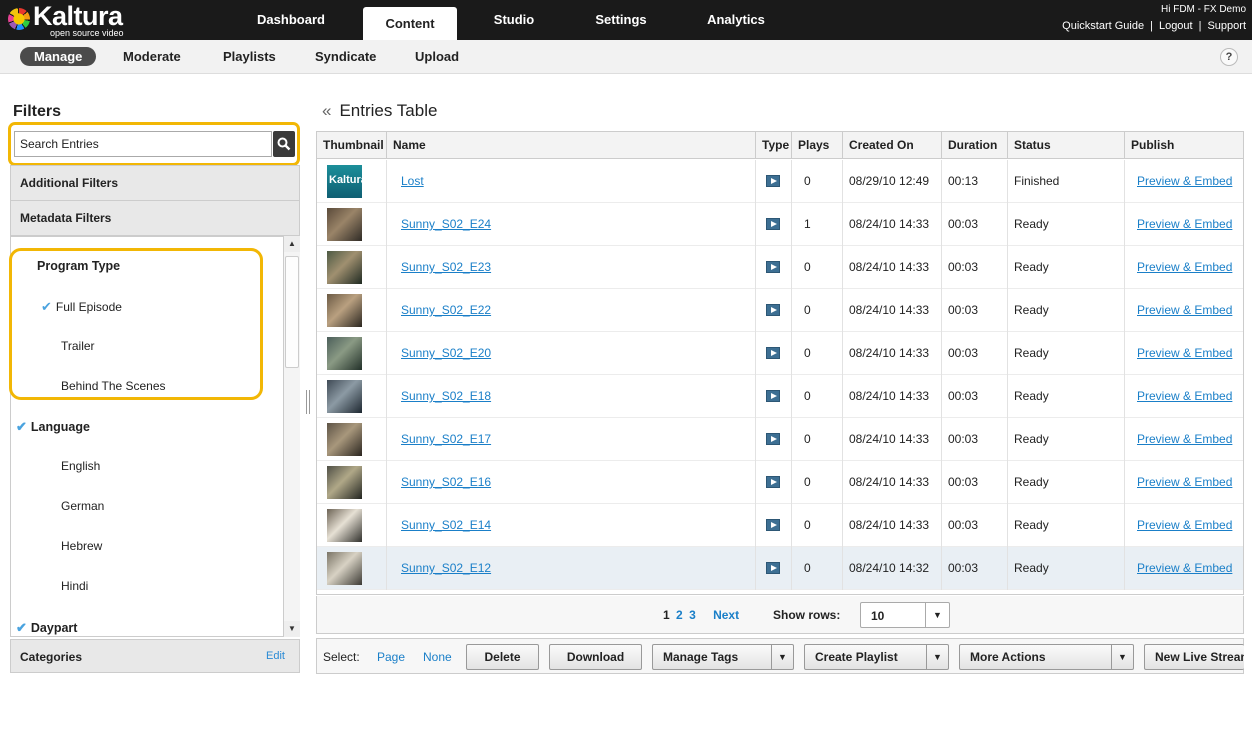 Image resolution: width=1252 pixels, height=731 pixels. I want to click on kaltura-logo: Kaltura open source video, so click(76, 19).